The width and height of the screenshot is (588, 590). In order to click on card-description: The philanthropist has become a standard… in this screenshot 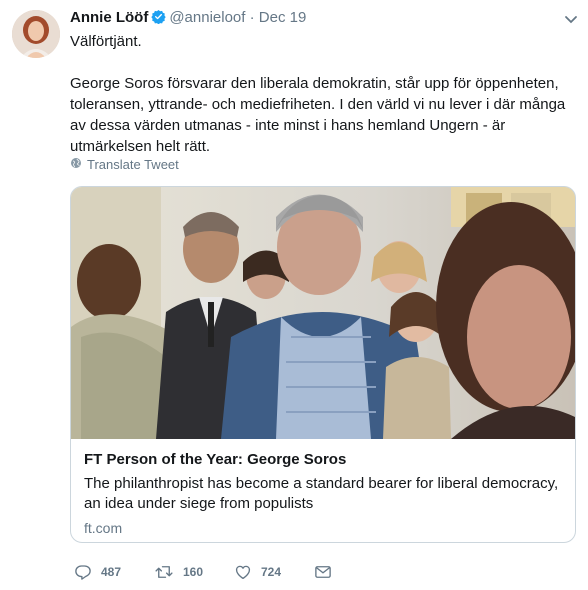, I will do `click(321, 493)`.